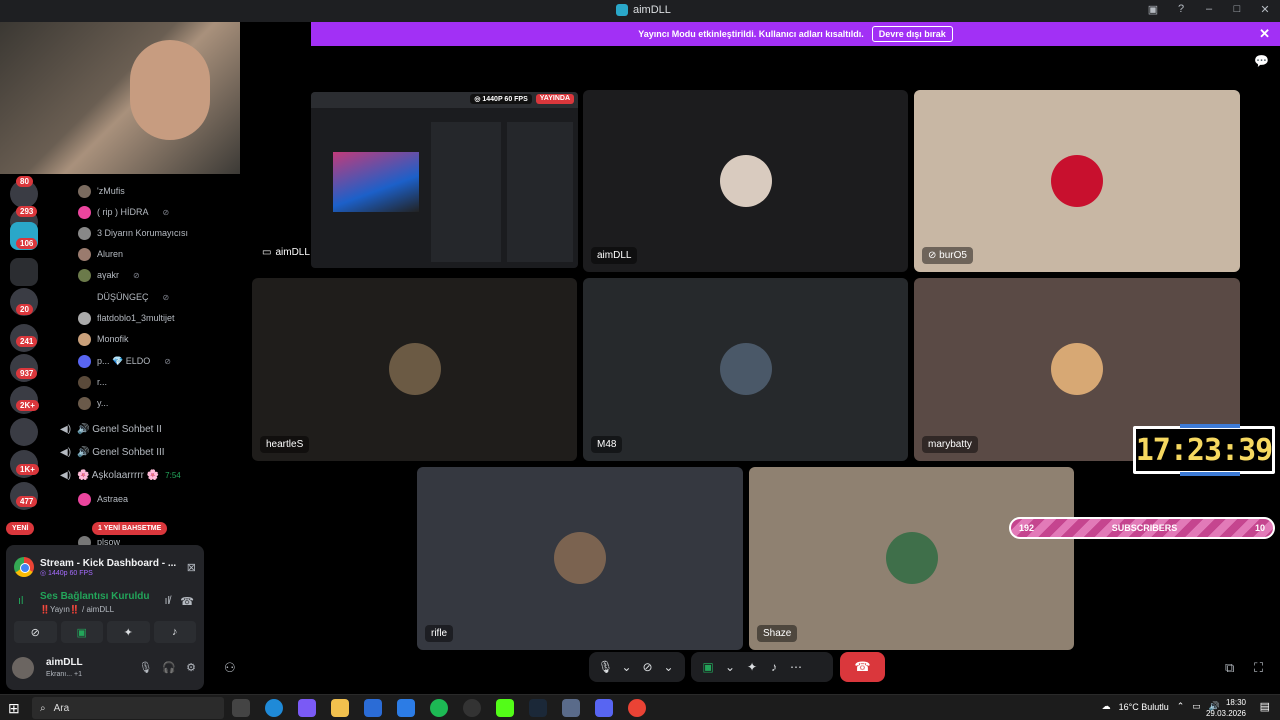 This screenshot has height=720, width=1280. What do you see at coordinates (1265, 706) in the screenshot?
I see `notification-icon: ▤` at bounding box center [1265, 706].